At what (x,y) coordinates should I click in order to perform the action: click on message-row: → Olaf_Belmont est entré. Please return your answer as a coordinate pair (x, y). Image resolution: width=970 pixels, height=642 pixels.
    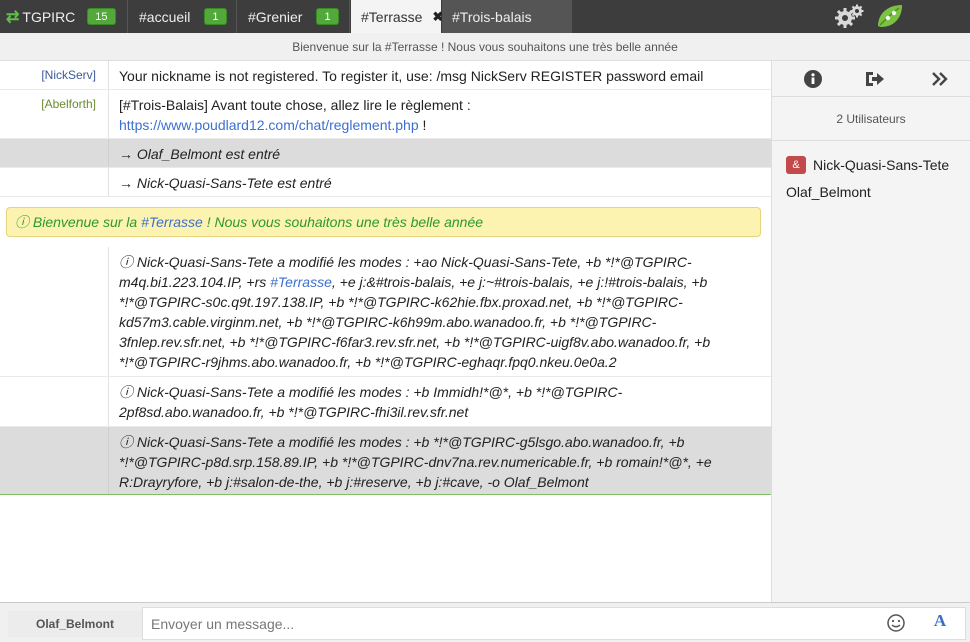
    Looking at the image, I should click on (385, 153).